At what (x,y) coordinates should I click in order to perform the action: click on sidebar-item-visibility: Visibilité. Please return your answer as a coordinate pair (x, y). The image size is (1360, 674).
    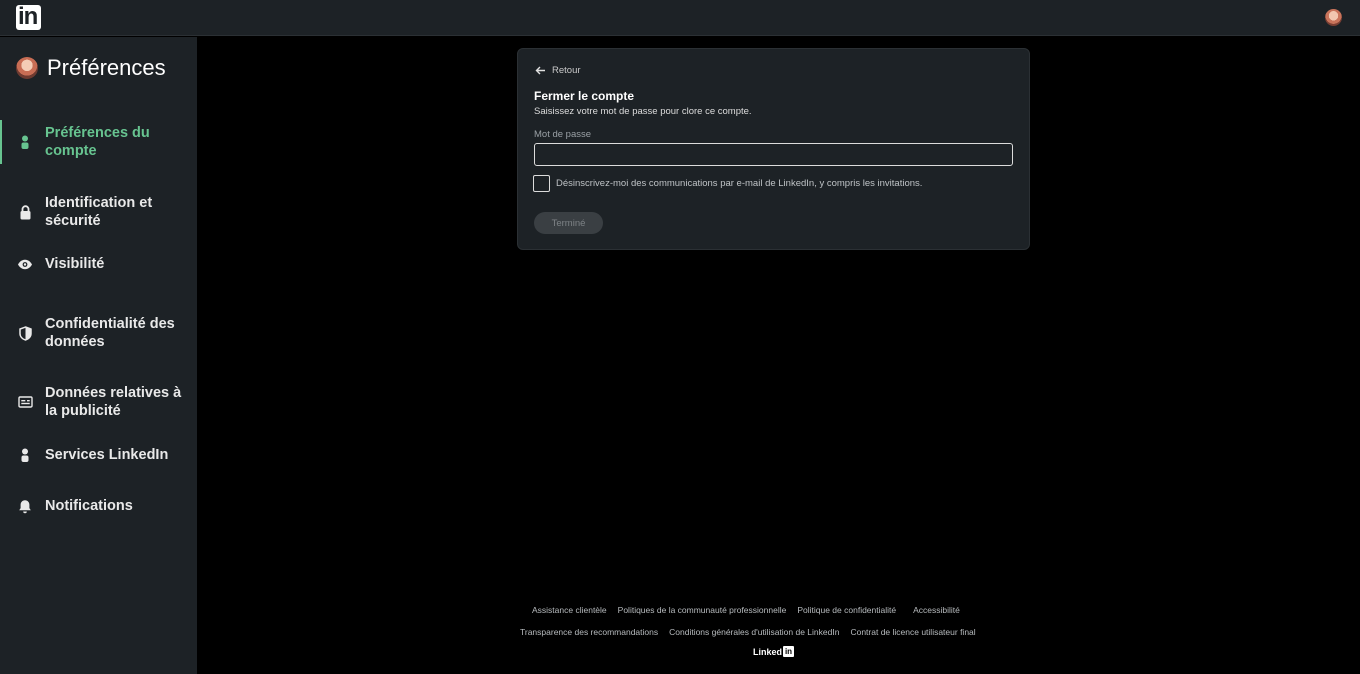
    Looking at the image, I should click on (98, 264).